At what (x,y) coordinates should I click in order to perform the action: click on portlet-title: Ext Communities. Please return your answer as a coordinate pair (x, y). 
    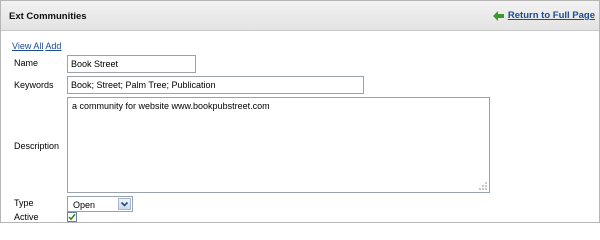
    Looking at the image, I should click on (48, 16).